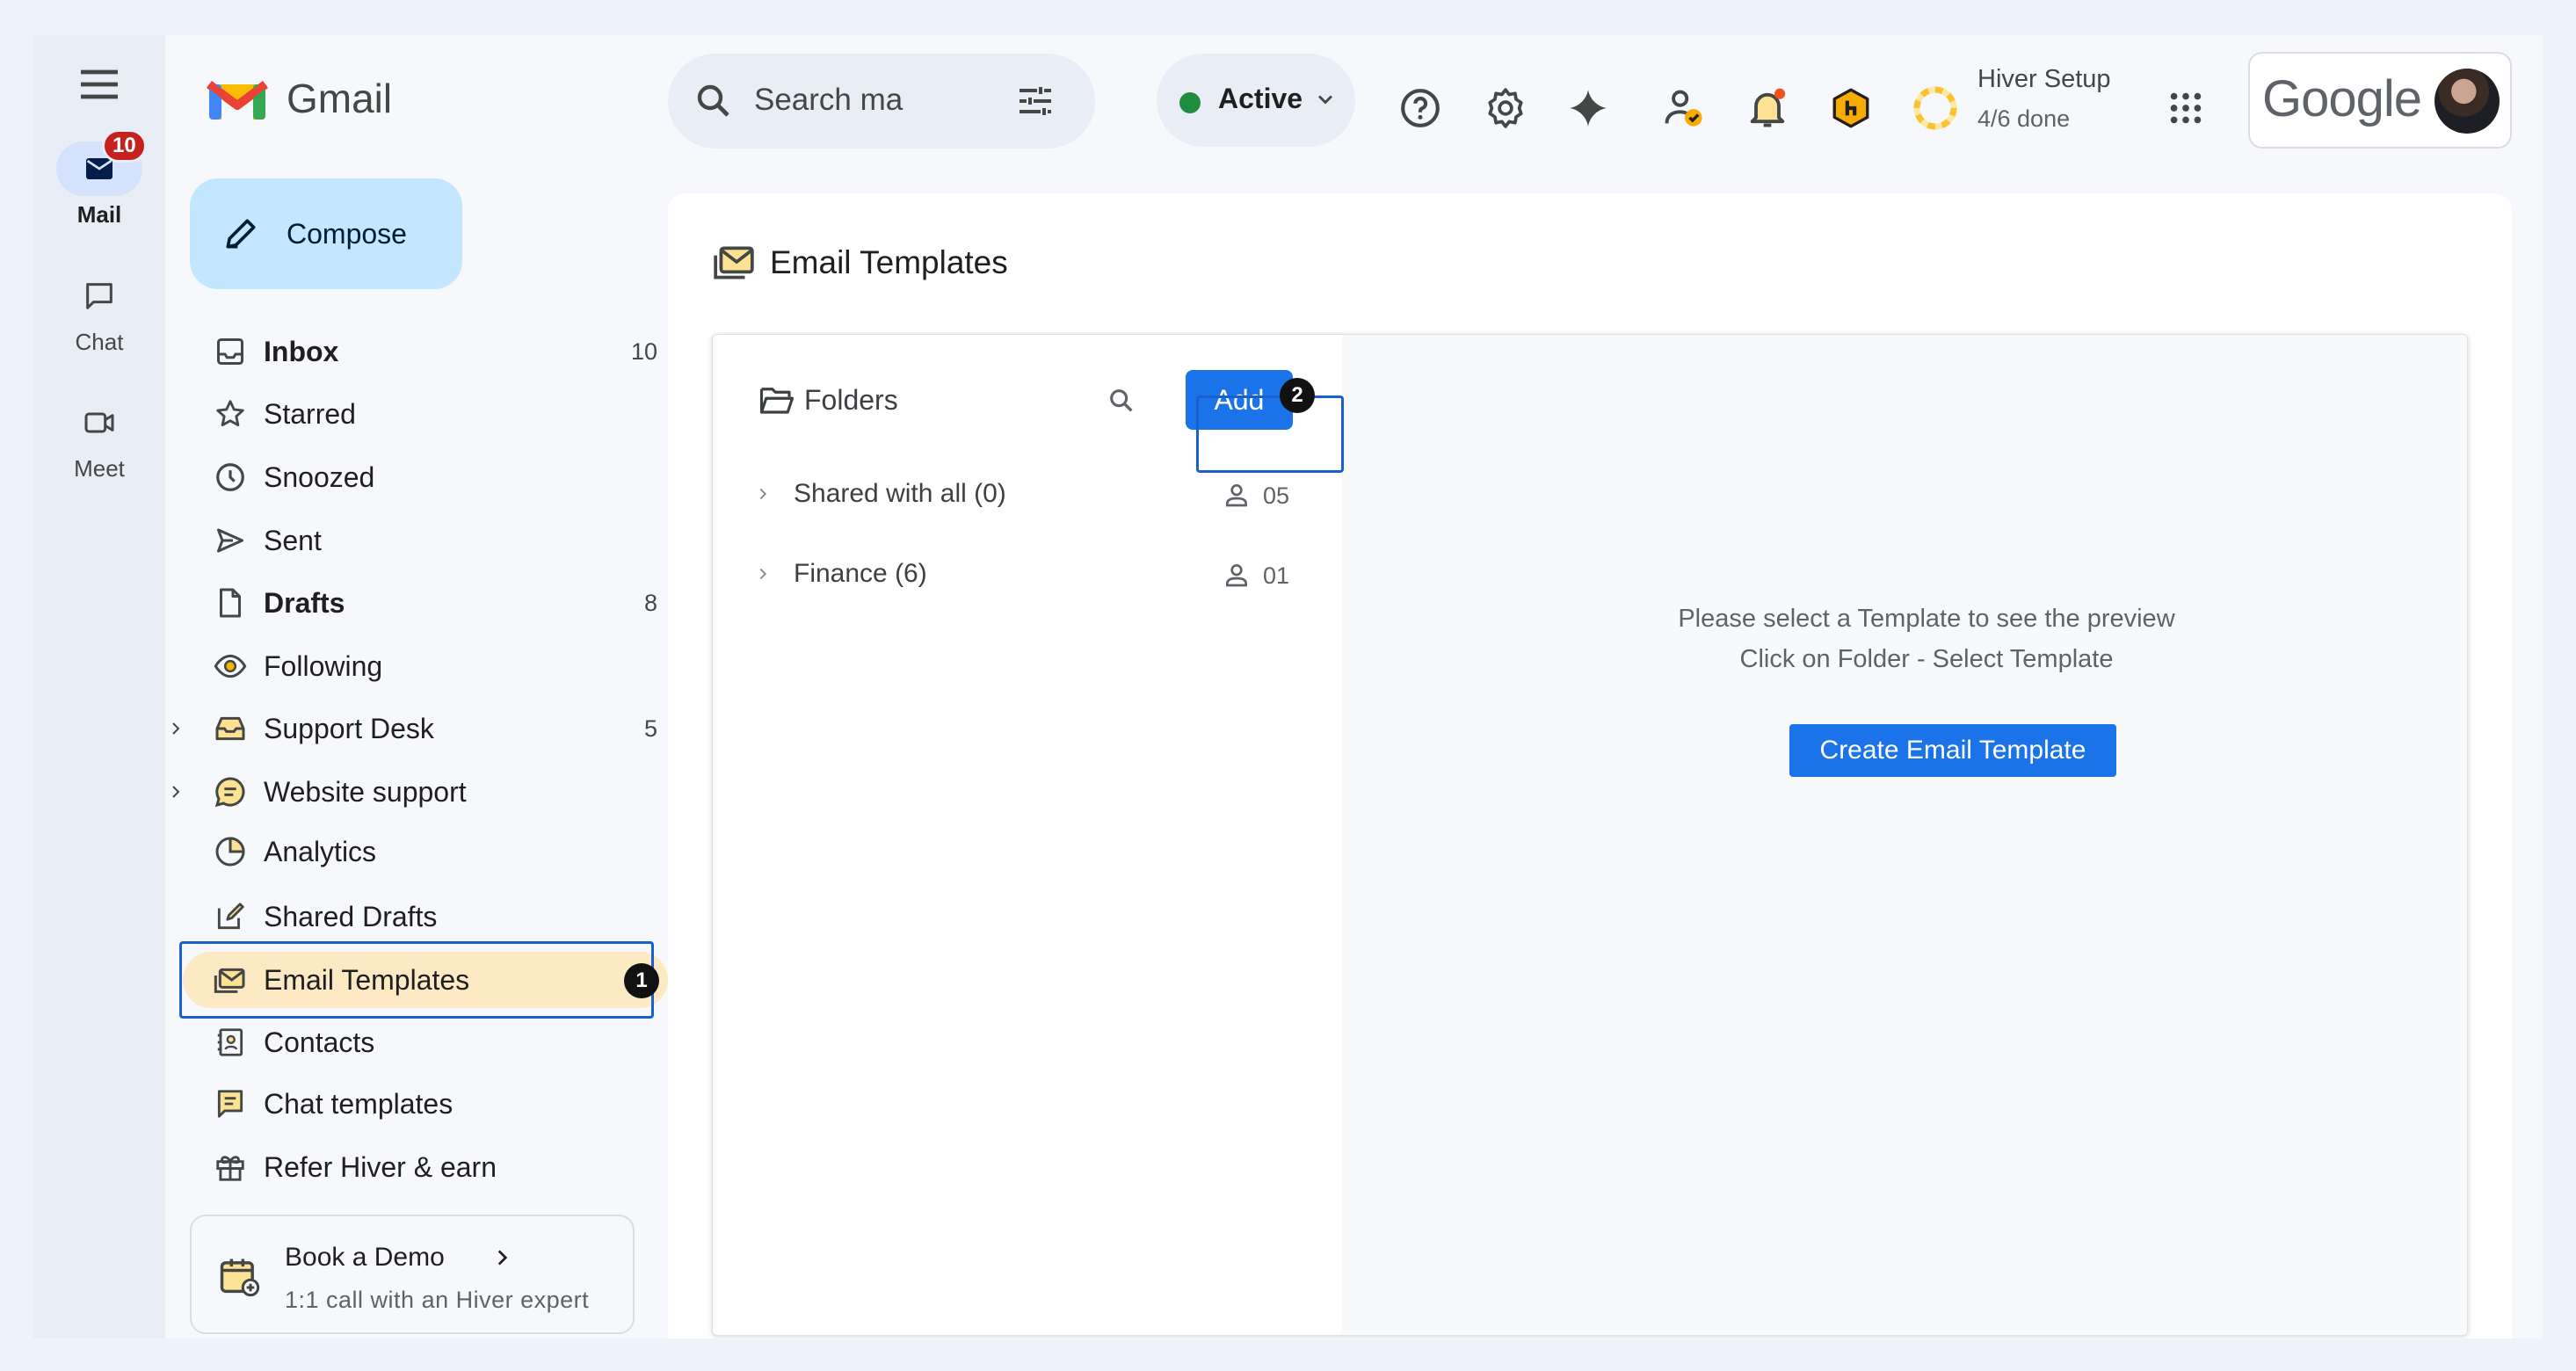 This screenshot has height=1371, width=2576. Describe the element at coordinates (293, 540) in the screenshot. I see `sidebar-item-label: Sent` at that location.